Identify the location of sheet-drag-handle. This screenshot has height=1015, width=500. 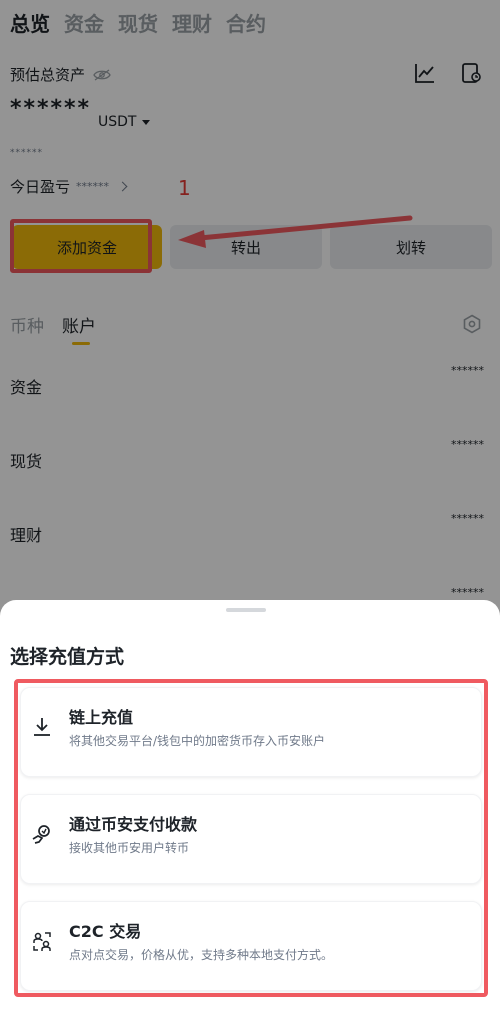
(246, 610).